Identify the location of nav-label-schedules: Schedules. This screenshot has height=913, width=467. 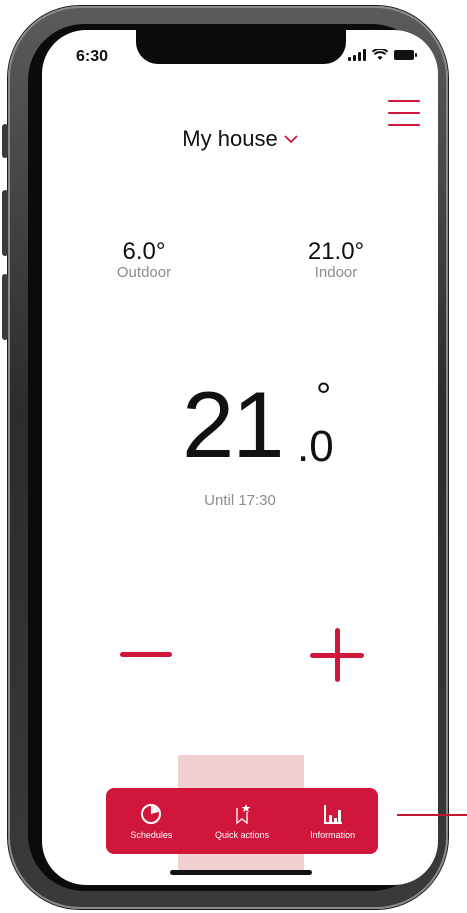
(151, 834).